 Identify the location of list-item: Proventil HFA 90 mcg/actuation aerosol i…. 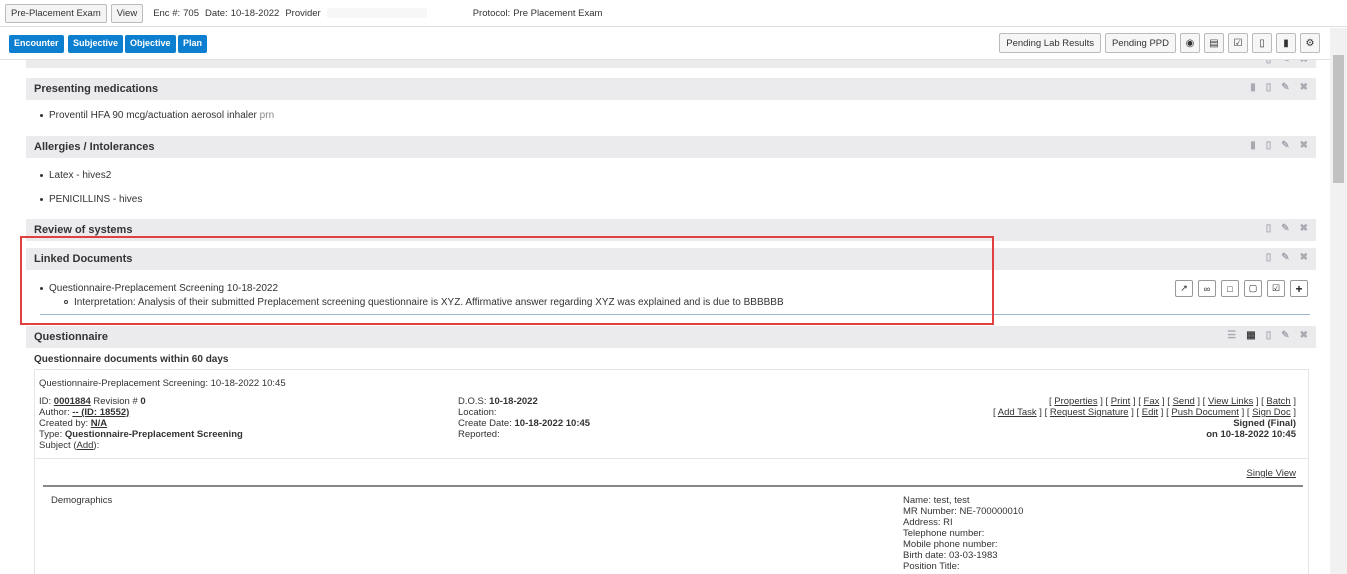
(157, 115).